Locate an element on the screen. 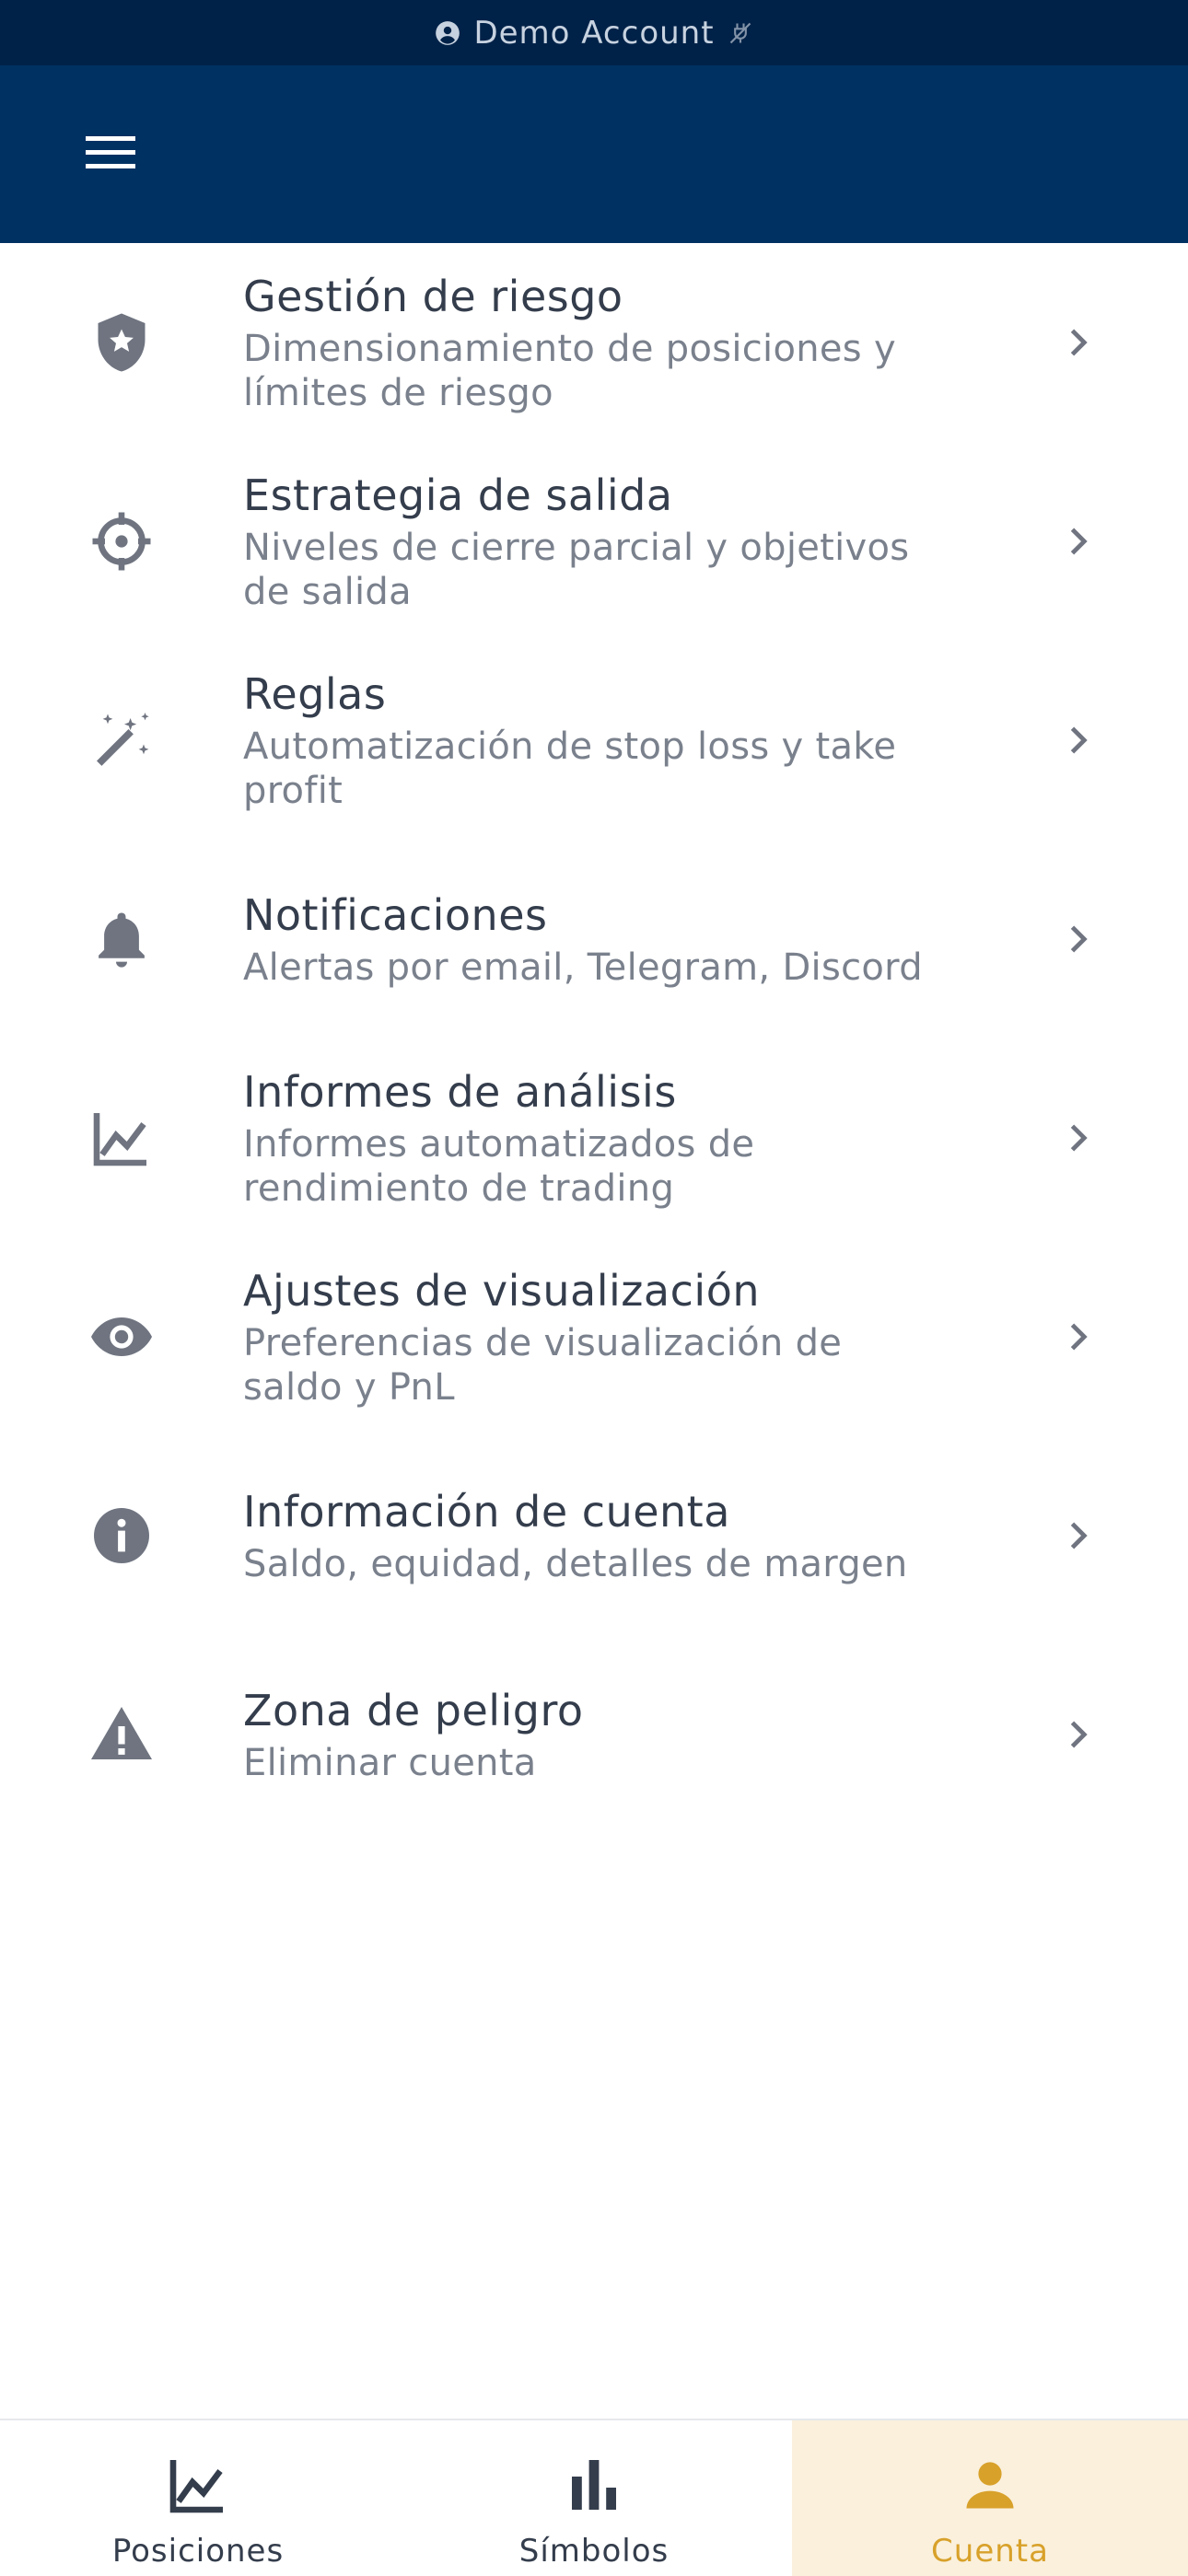 This screenshot has height=2576, width=1188. tab-label: Símbolos is located at coordinates (594, 2551).